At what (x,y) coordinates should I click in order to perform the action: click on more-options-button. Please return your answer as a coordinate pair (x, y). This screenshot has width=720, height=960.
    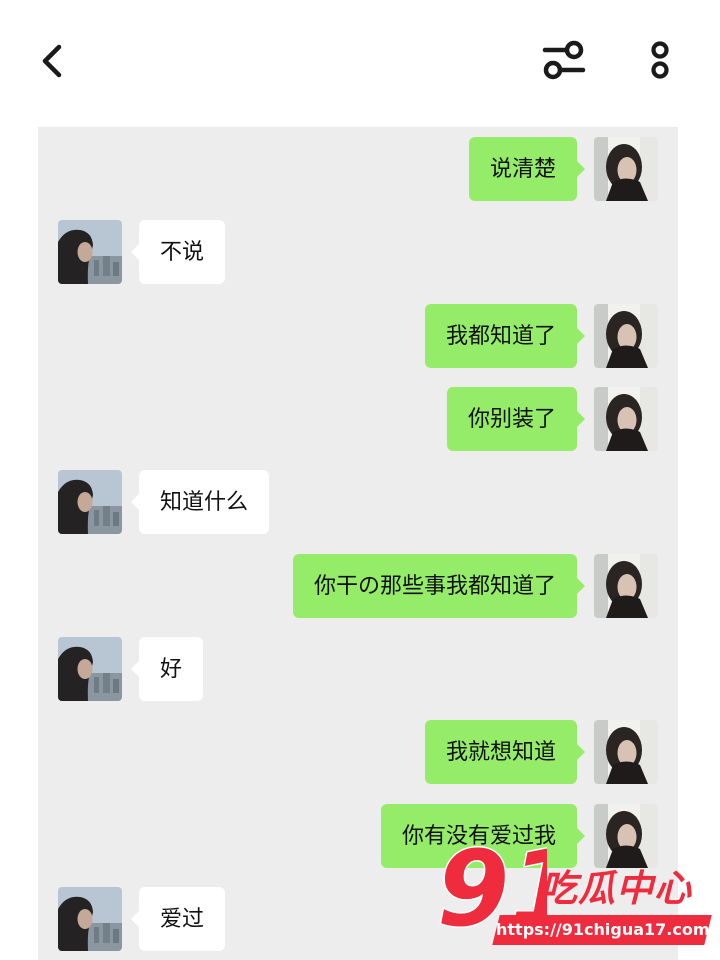
    Looking at the image, I should click on (660, 61).